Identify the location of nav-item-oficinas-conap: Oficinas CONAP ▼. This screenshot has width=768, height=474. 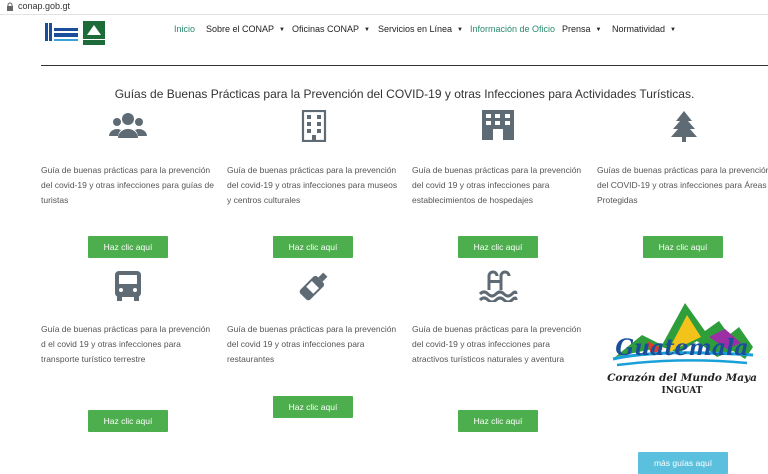
(331, 29).